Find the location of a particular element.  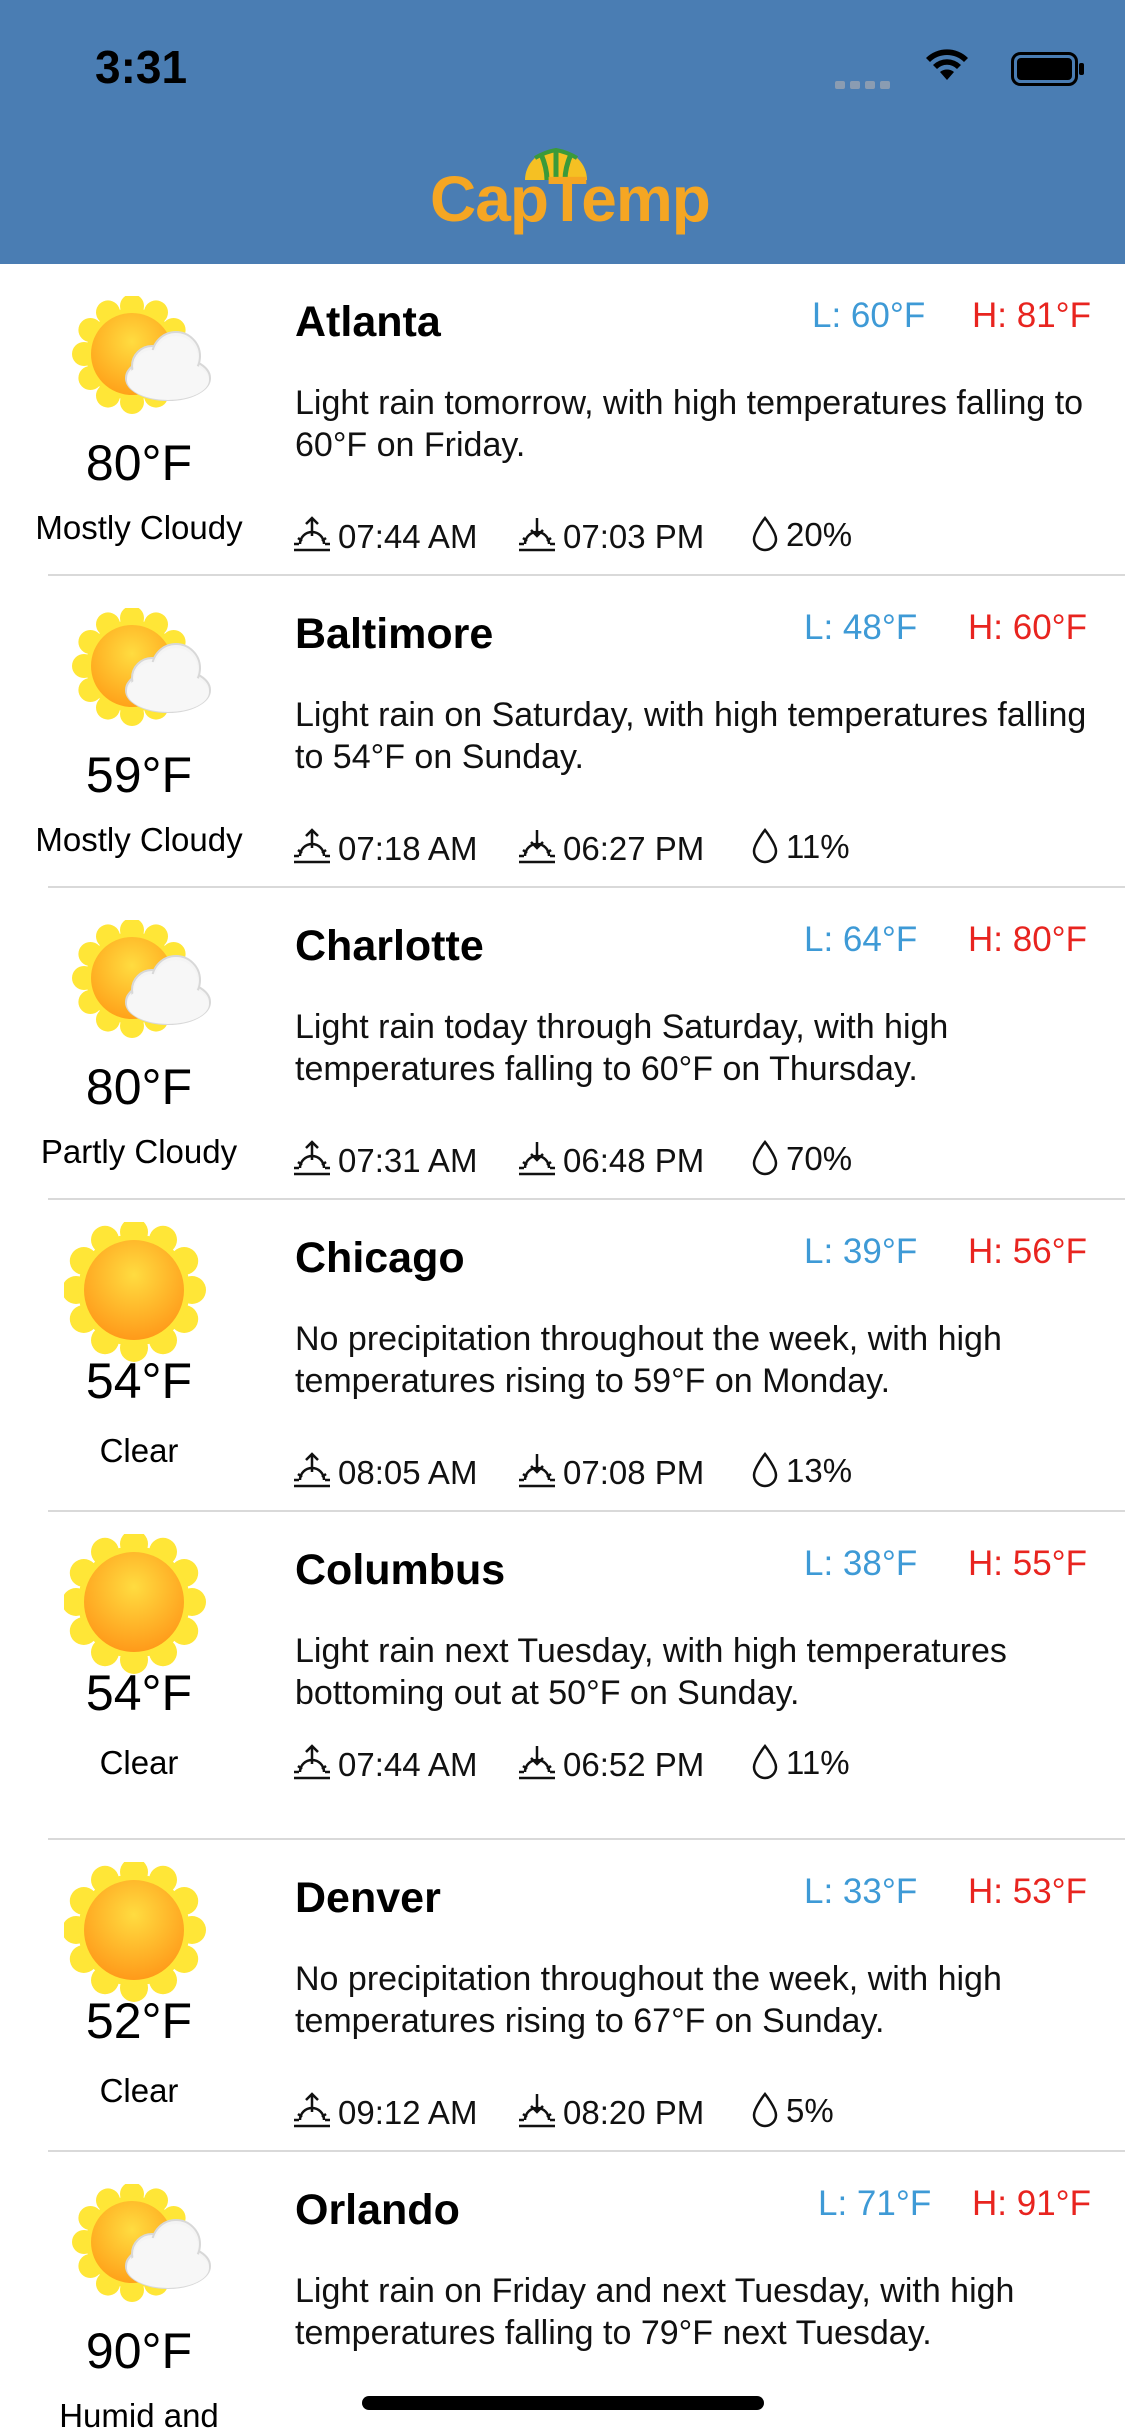

low-temperature: L: 39°F is located at coordinates (861, 1251).